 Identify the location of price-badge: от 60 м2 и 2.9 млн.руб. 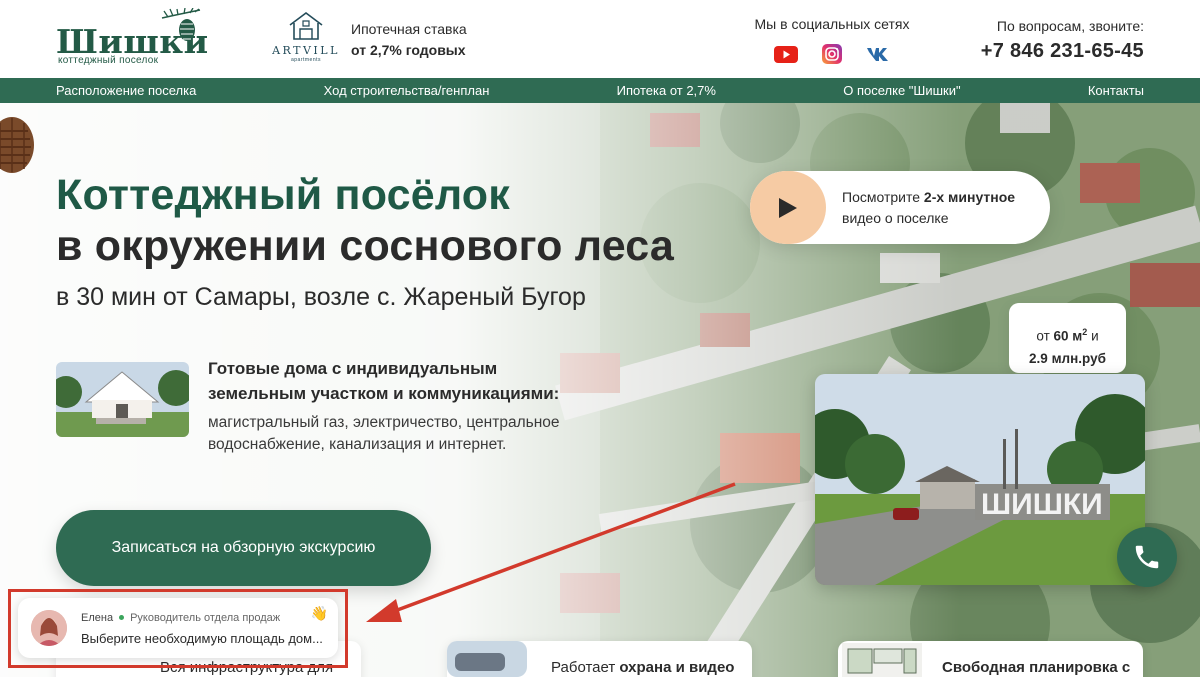
(1067, 338).